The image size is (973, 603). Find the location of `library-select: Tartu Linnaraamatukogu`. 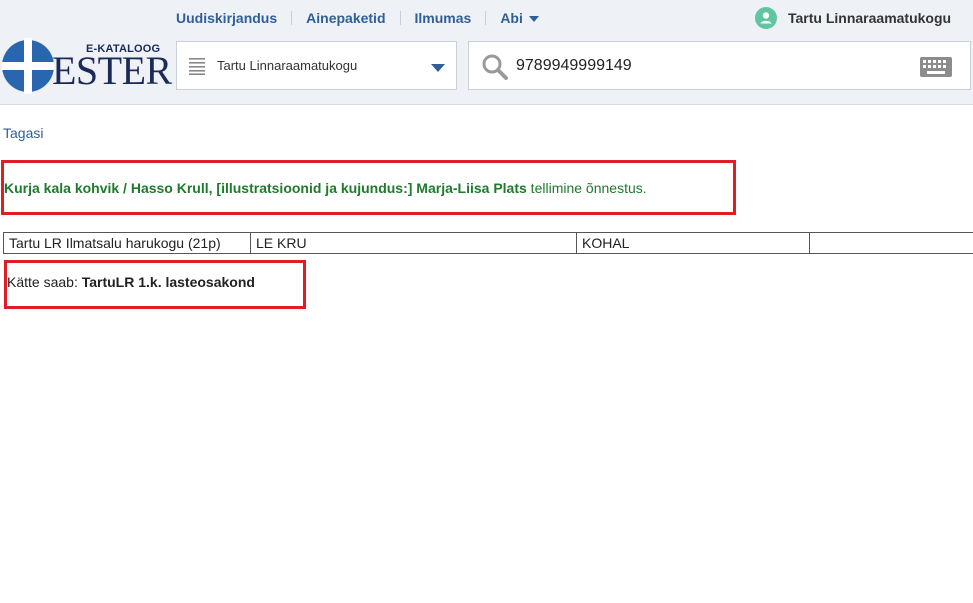

library-select: Tartu Linnaraamatukogu is located at coordinates (316, 65).